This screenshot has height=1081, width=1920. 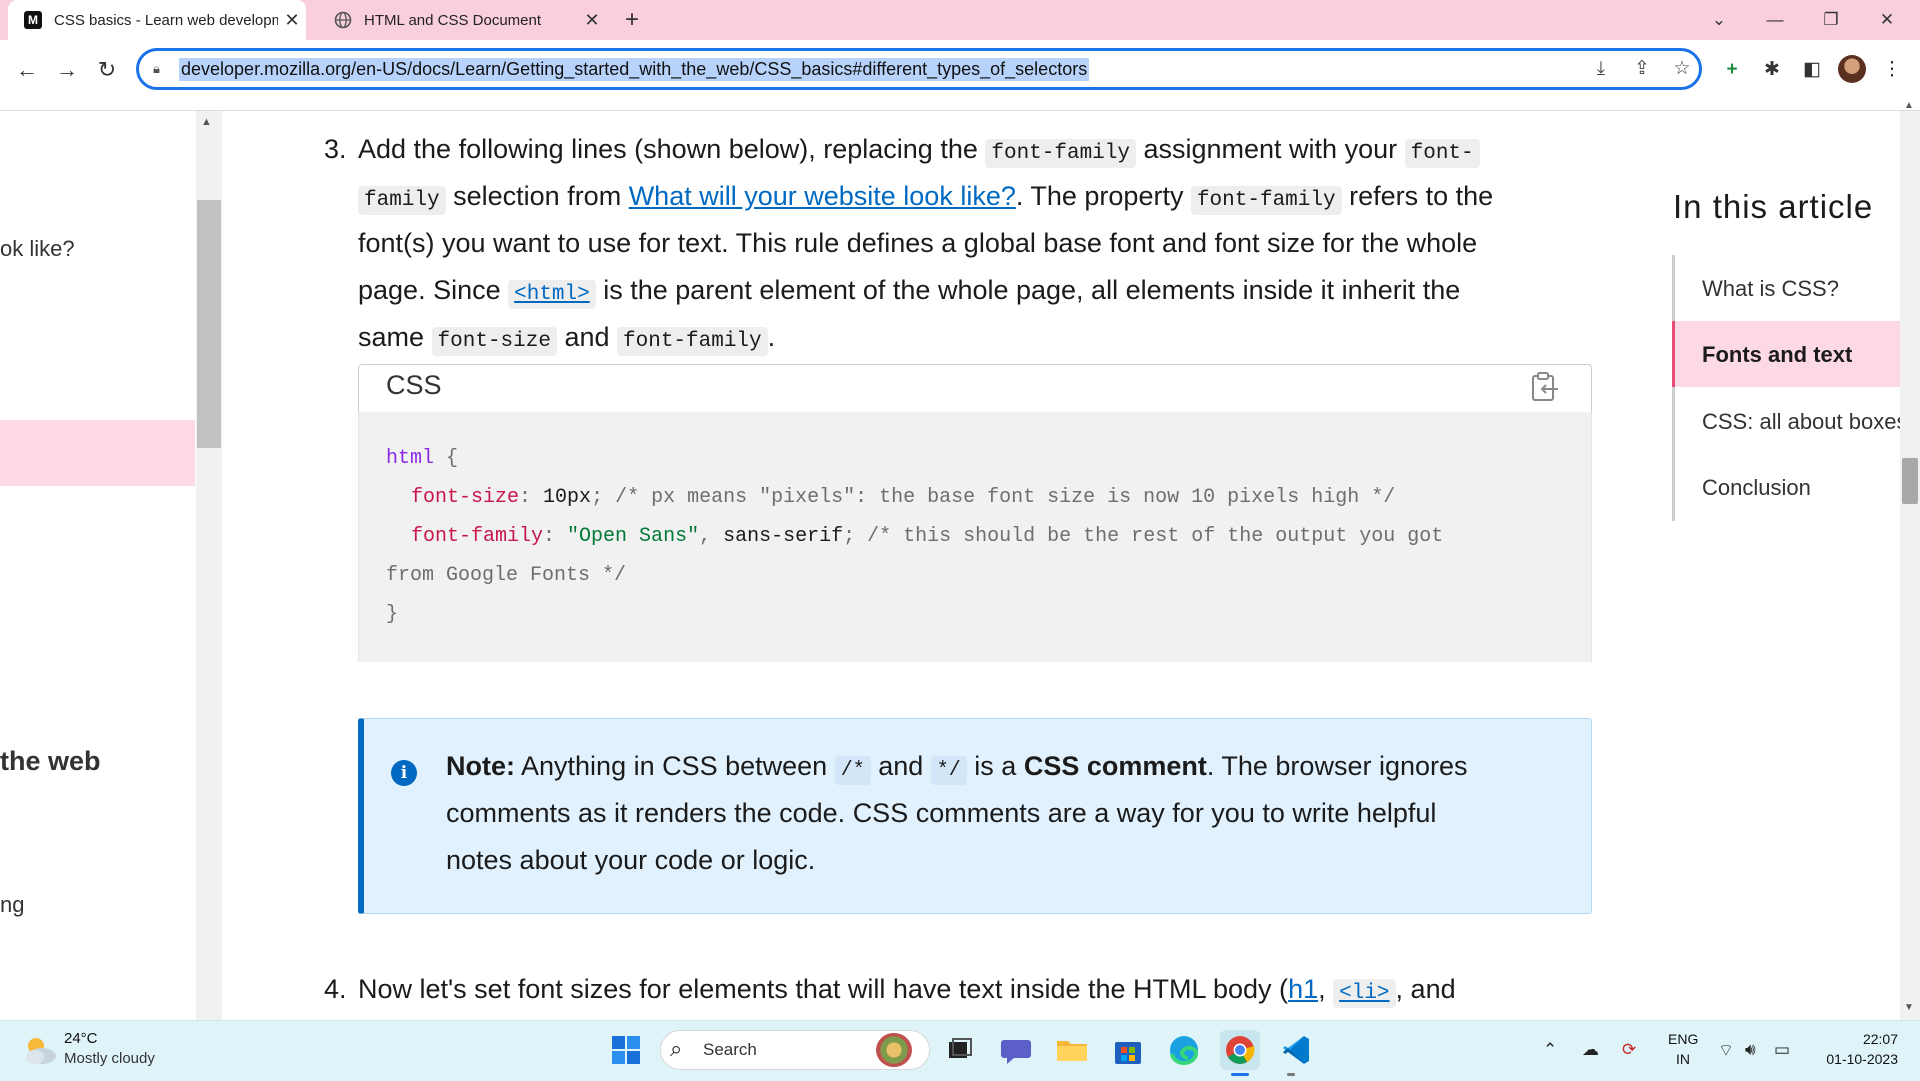 I want to click on microsoft-store-icon, so click(x=1128, y=1050).